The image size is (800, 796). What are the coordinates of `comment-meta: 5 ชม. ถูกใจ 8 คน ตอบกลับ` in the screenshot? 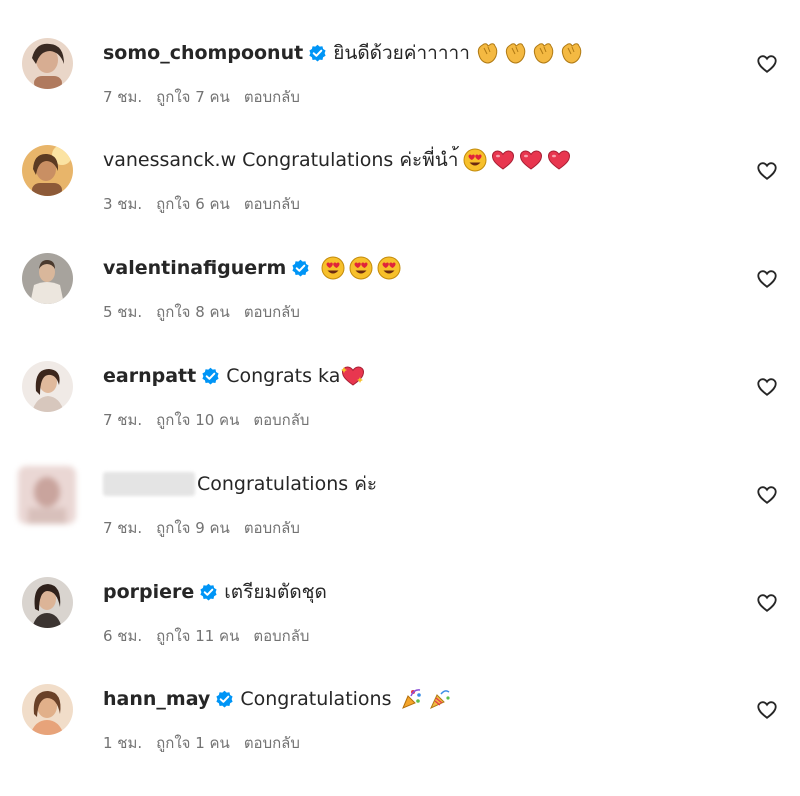 It's located at (201, 312).